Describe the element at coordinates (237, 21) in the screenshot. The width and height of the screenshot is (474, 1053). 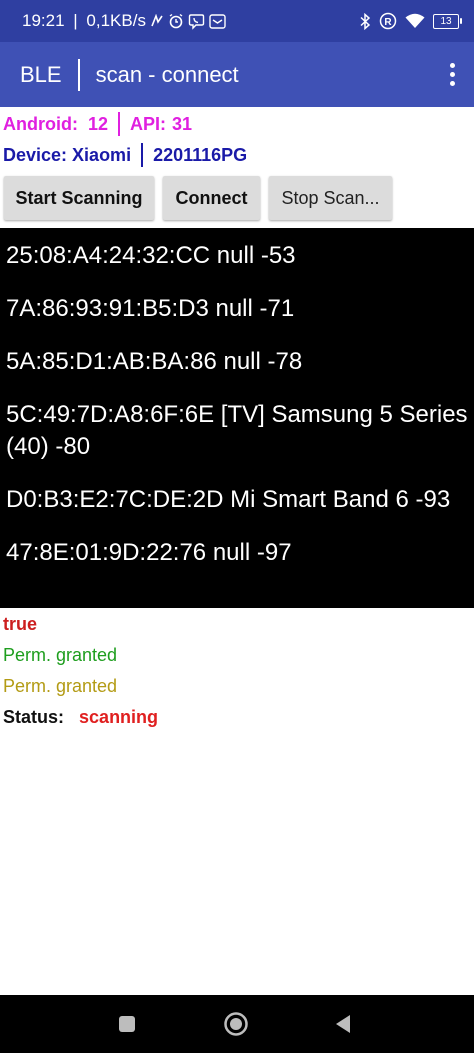
I see `status-bar: 19:21 | 0,1KB/s R 13` at that location.